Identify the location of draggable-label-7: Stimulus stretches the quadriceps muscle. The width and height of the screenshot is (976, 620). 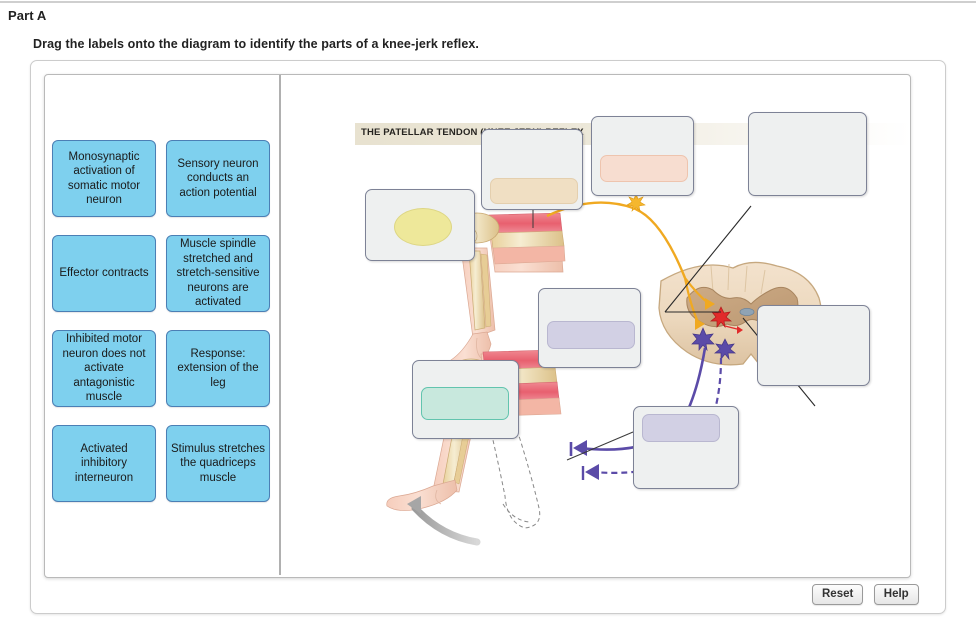
(218, 463).